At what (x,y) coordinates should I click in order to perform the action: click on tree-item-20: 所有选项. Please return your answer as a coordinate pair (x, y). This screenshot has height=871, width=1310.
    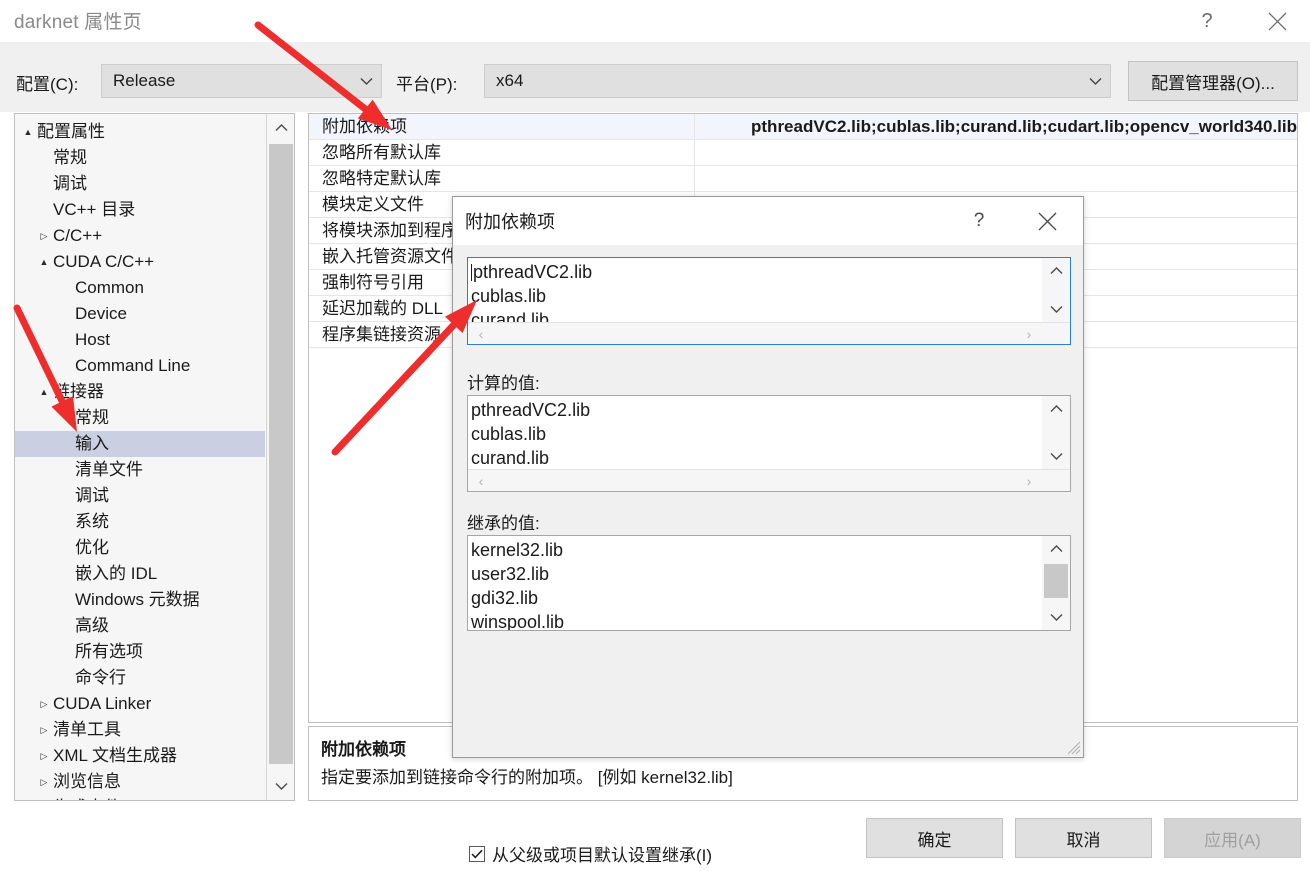
    Looking at the image, I should click on (140, 652).